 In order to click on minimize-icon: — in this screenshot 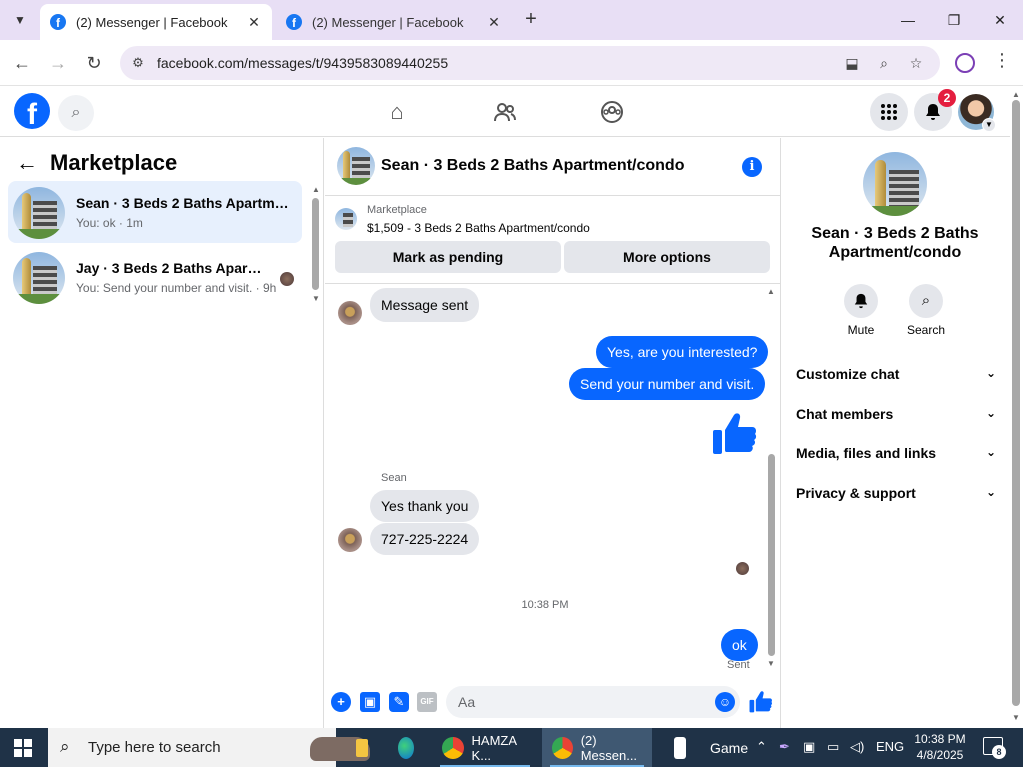, I will do `click(908, 20)`.